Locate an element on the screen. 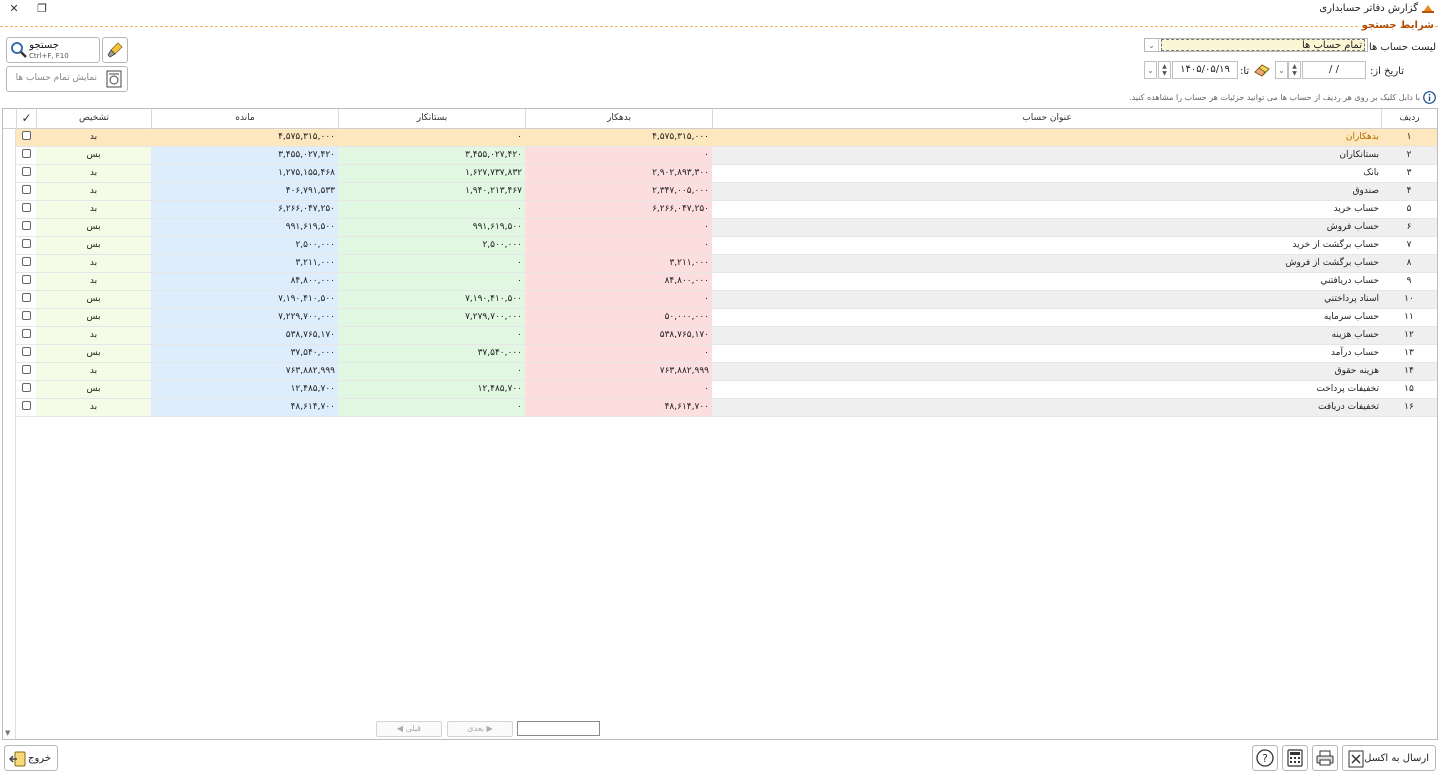 Image resolution: width=1440 pixels, height=774 pixels. column-header-creditor: بستانکار is located at coordinates (431, 119).